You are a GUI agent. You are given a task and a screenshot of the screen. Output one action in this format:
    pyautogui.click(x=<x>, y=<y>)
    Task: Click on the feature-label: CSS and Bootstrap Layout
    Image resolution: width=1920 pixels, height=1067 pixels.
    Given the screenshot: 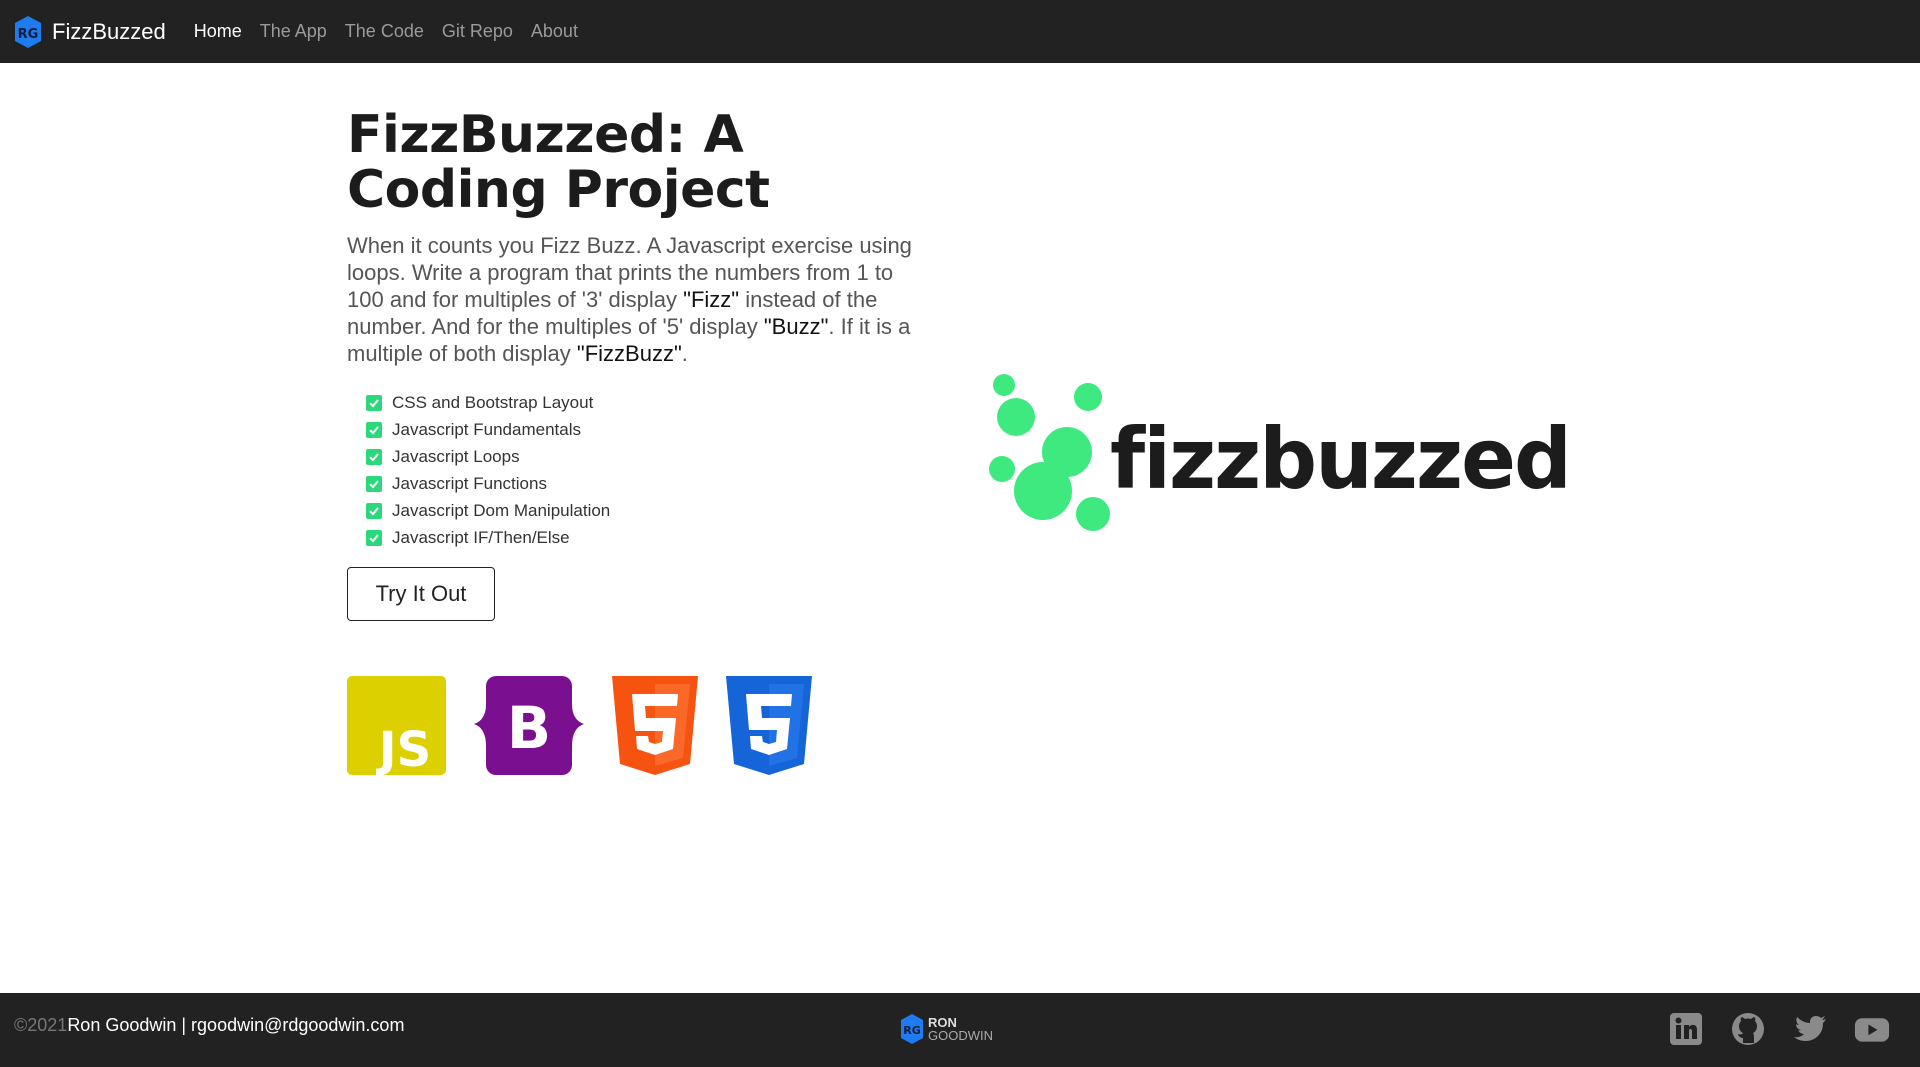 What is the action you would take?
    pyautogui.click(x=493, y=402)
    